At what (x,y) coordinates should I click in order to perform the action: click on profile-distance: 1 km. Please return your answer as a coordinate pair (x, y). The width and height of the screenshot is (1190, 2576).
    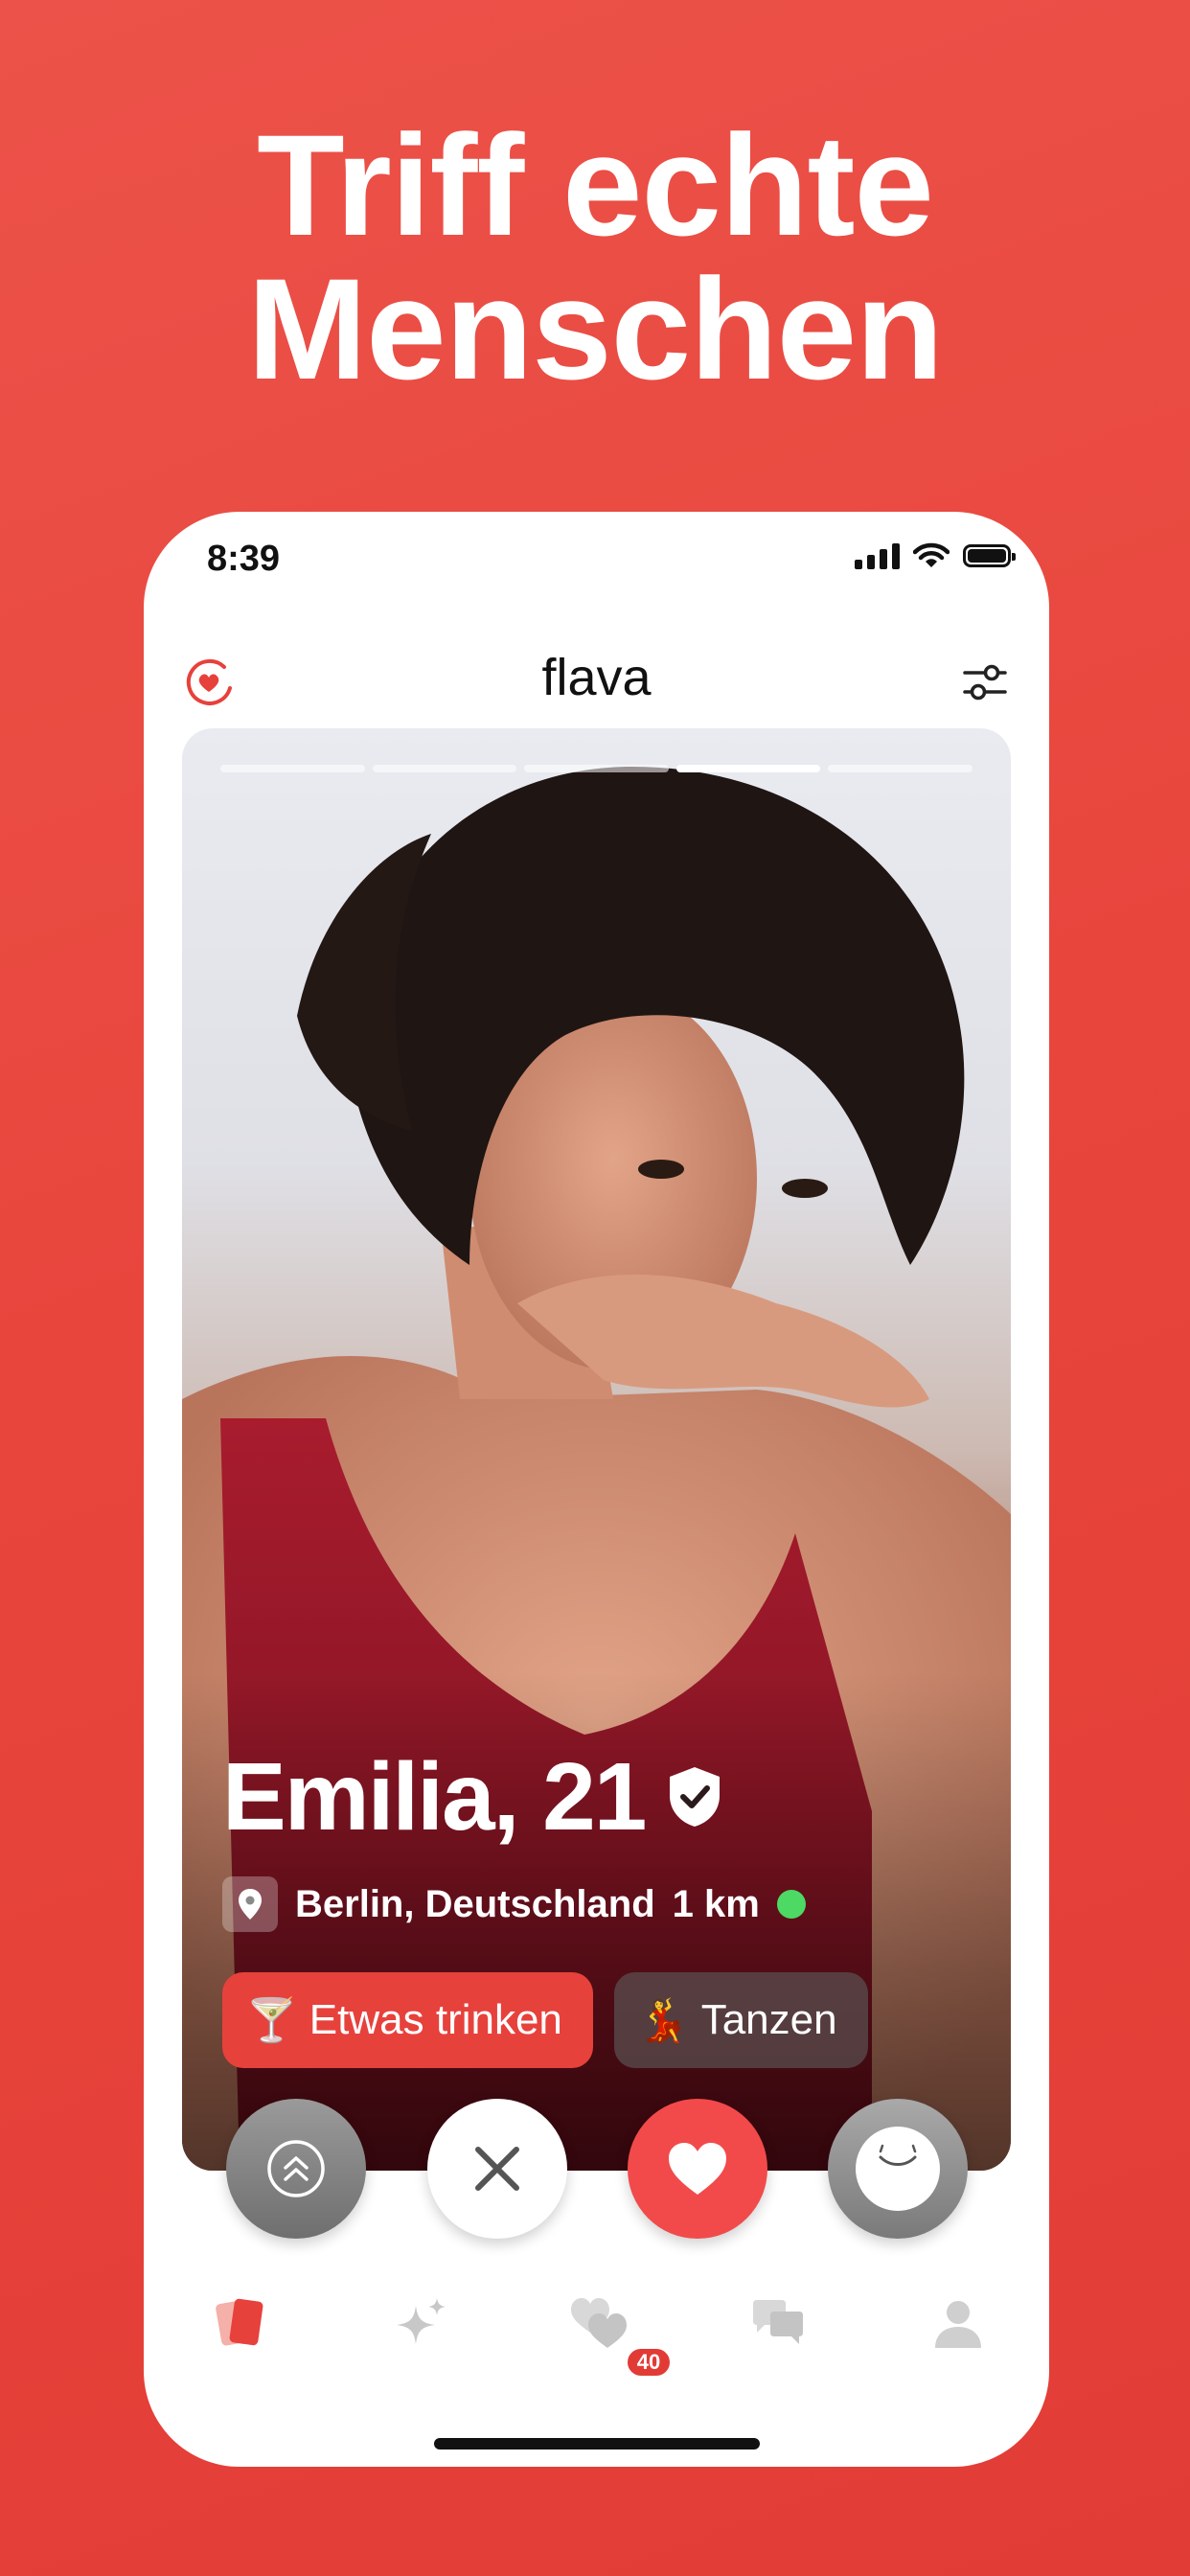
    Looking at the image, I should click on (716, 1903).